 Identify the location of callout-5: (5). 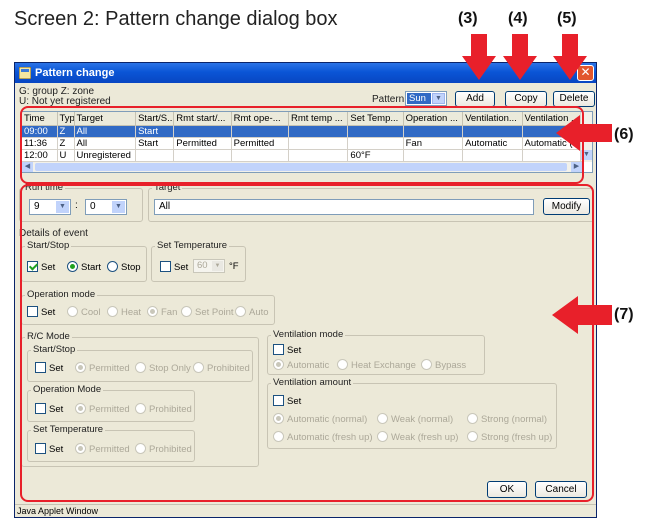
(567, 18).